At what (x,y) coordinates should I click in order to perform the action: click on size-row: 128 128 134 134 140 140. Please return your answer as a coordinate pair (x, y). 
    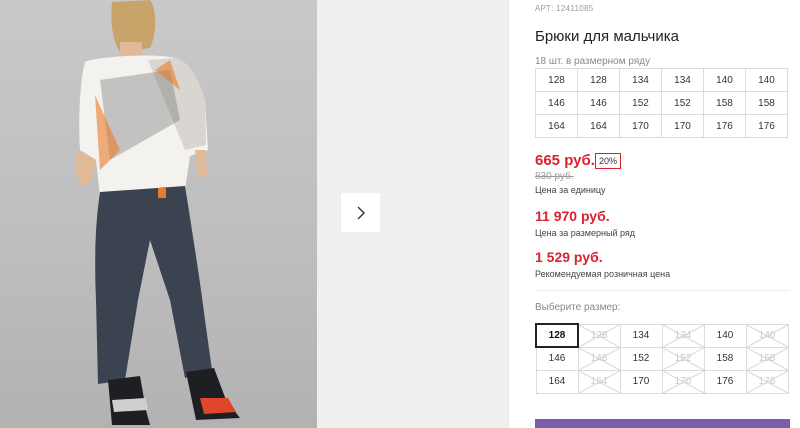
    Looking at the image, I should click on (662, 335).